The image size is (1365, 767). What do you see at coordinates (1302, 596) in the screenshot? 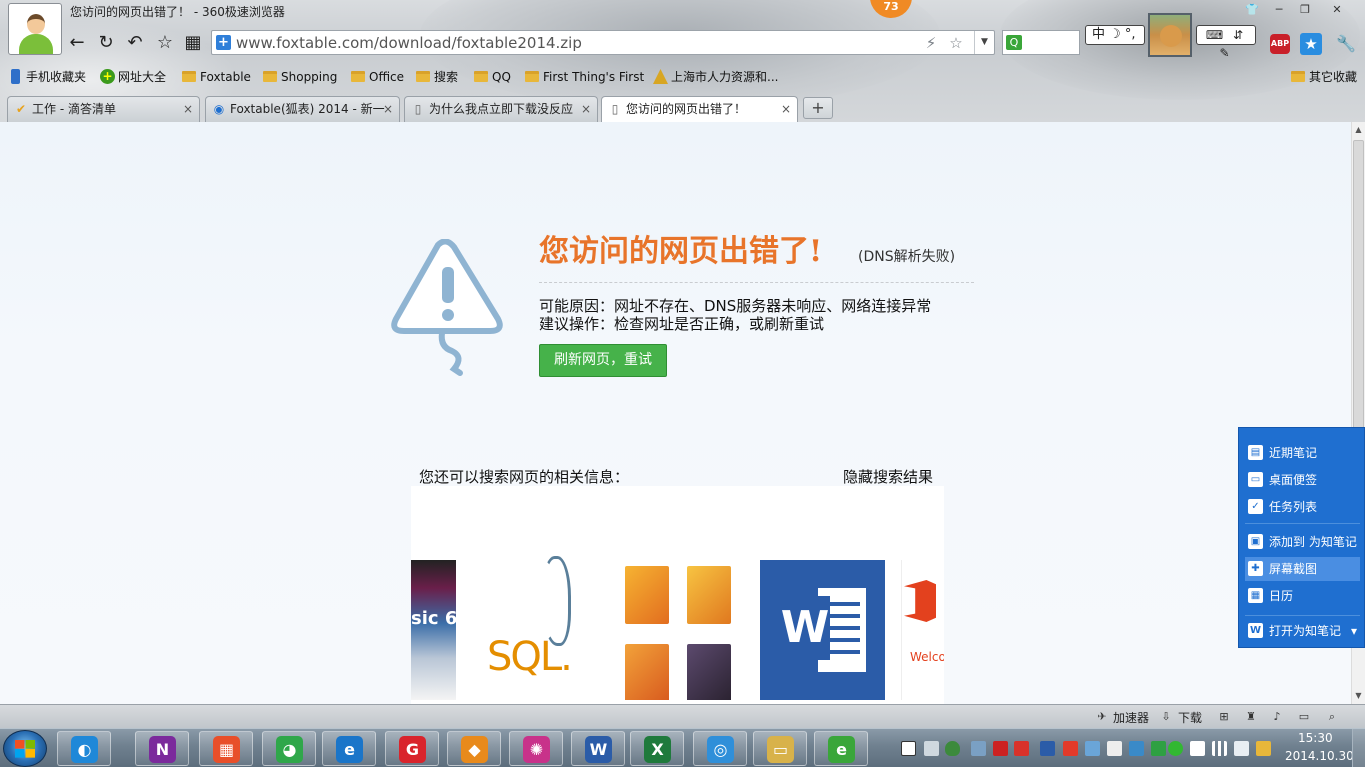
I see `calendar-item: ▦ 日历` at bounding box center [1302, 596].